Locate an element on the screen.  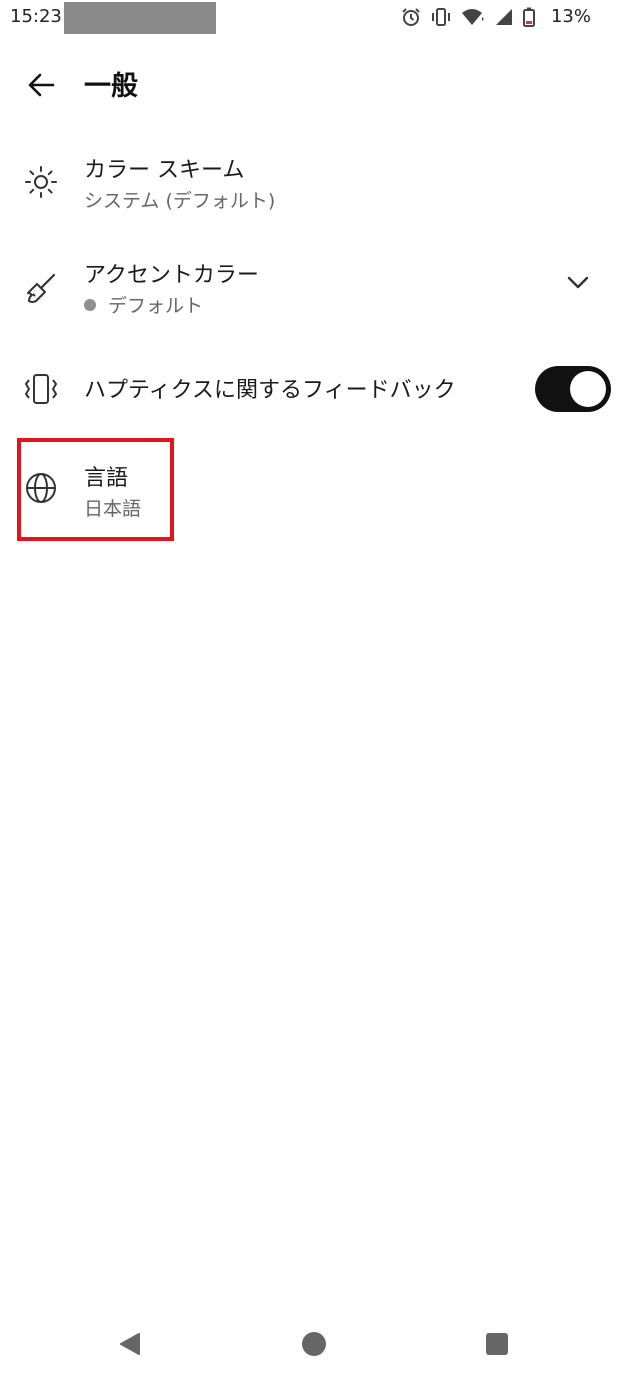
nav-bar is located at coordinates (317, 1341).